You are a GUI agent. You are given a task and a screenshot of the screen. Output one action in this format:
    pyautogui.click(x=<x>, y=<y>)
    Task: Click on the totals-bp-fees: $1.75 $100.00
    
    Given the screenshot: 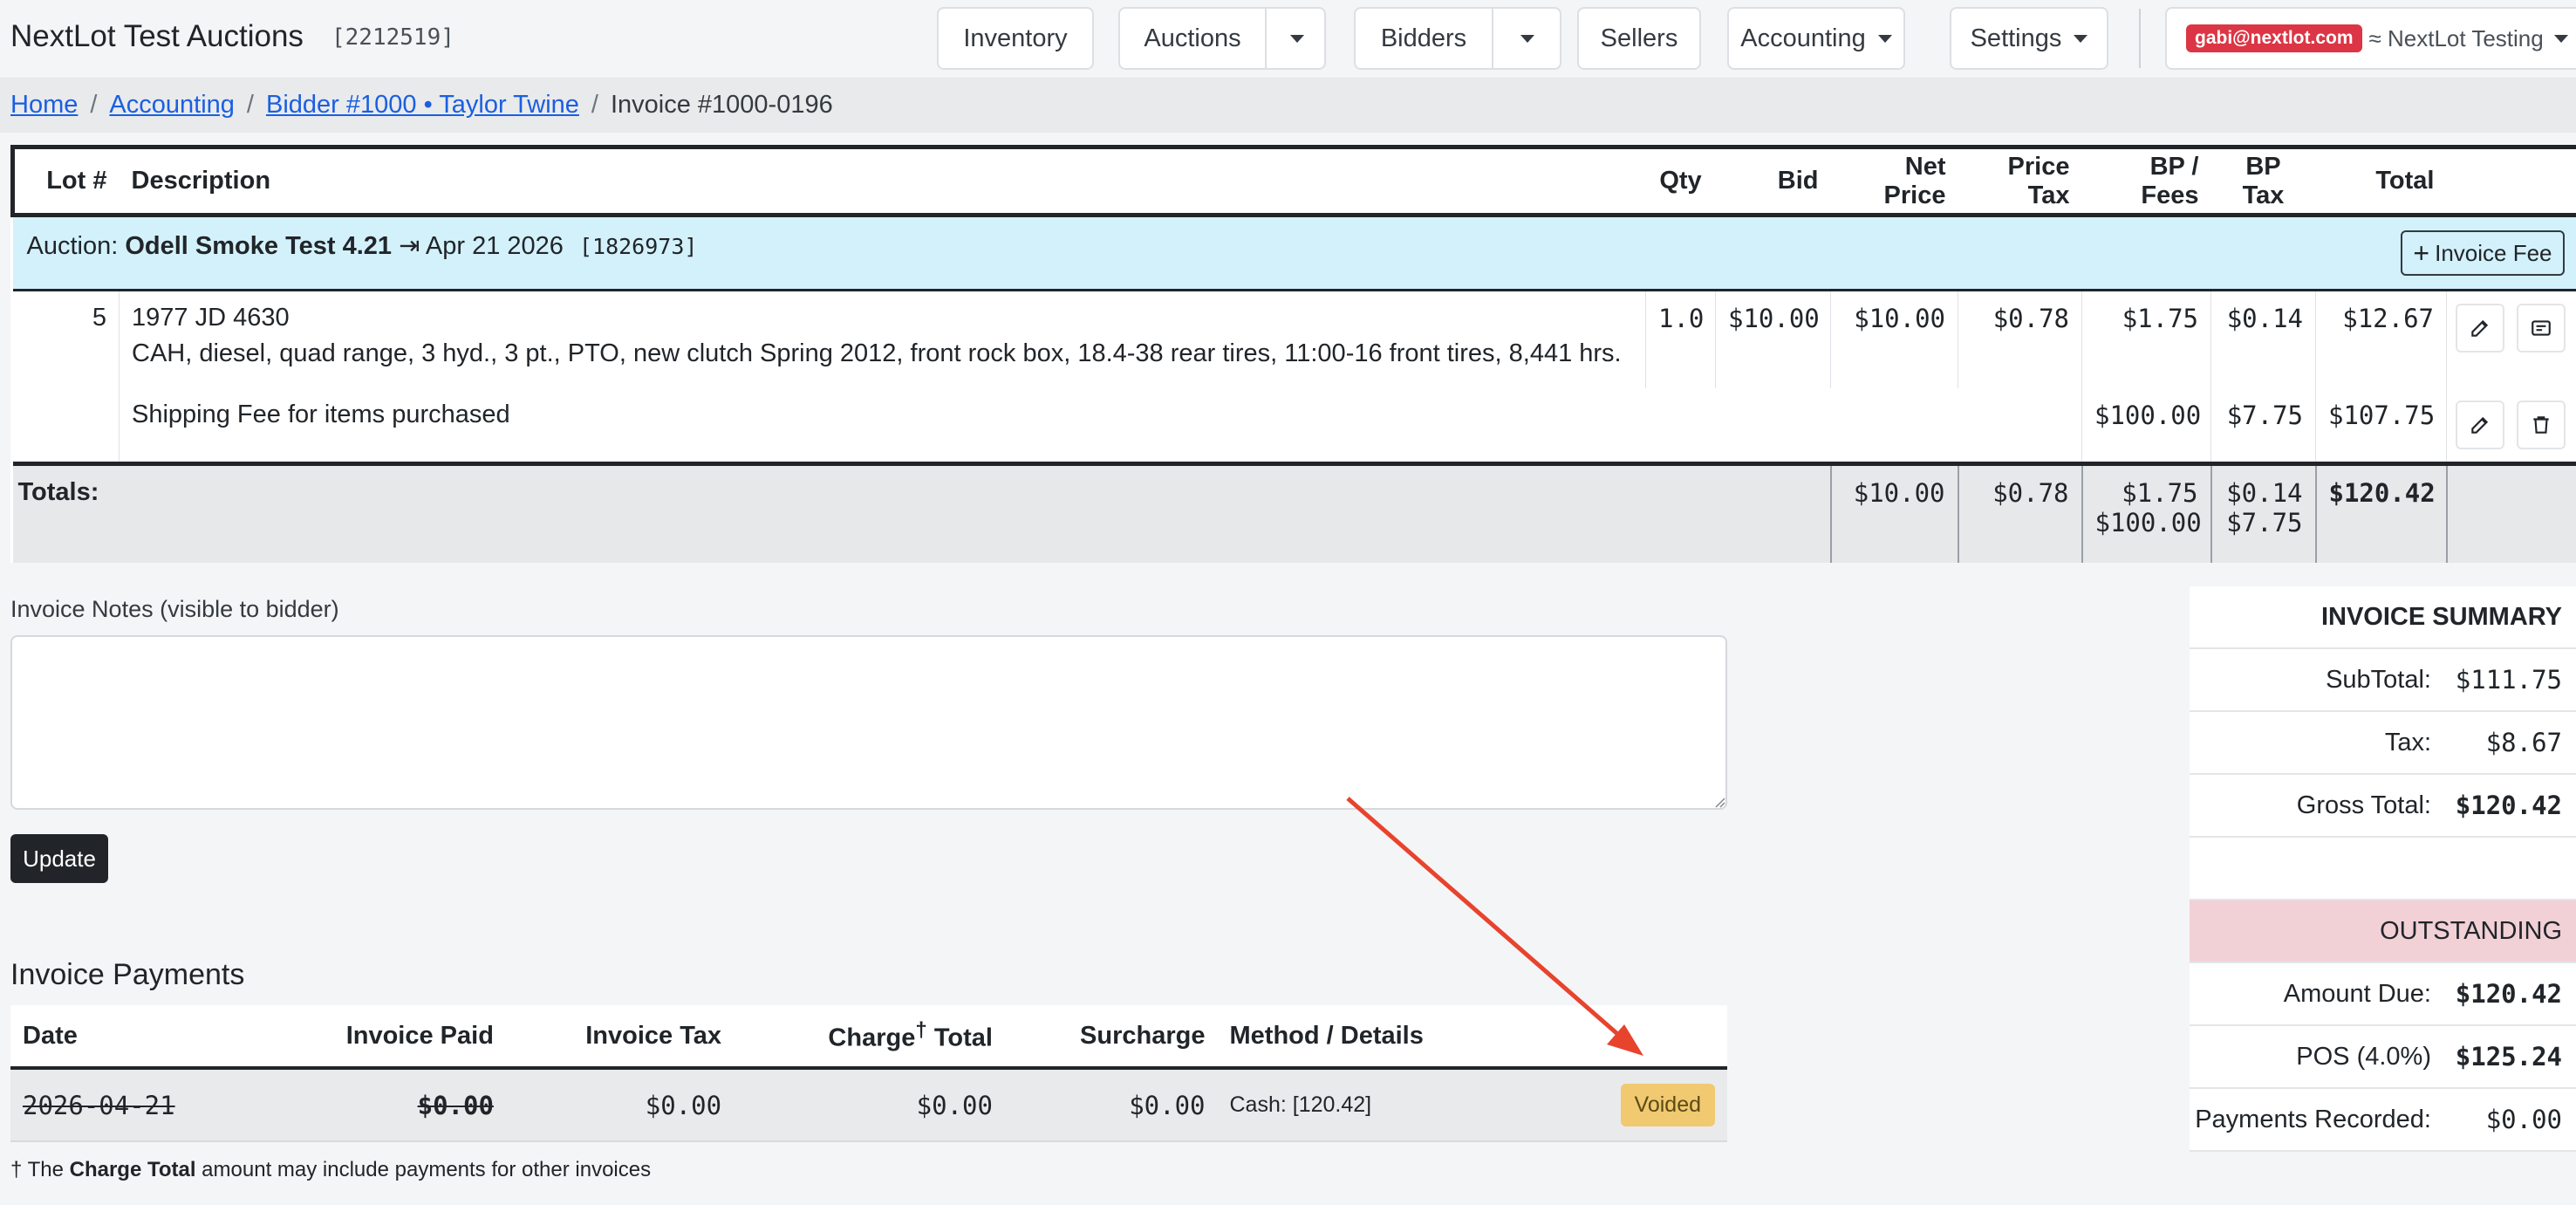 What is the action you would take?
    pyautogui.click(x=2146, y=512)
    